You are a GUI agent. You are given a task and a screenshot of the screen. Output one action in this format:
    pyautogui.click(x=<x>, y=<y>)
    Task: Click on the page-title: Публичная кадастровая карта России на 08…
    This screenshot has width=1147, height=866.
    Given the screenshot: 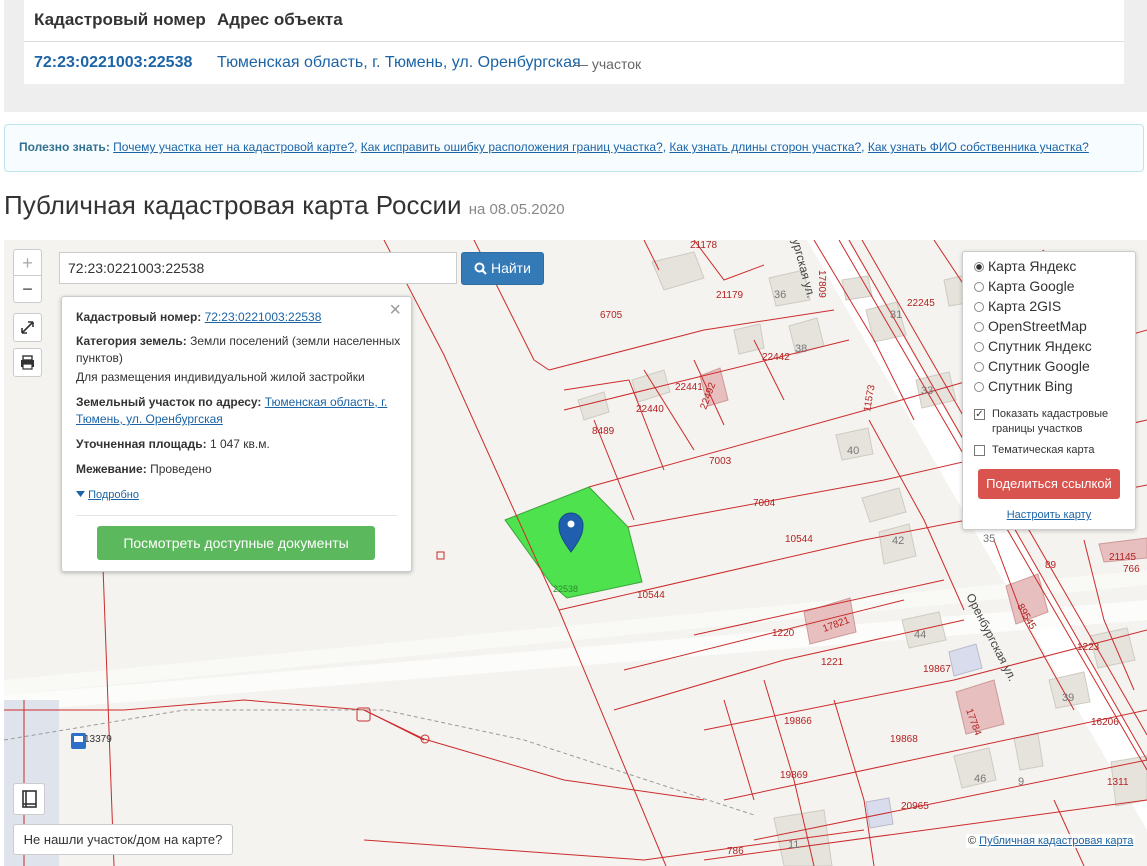 What is the action you would take?
    pyautogui.click(x=284, y=205)
    